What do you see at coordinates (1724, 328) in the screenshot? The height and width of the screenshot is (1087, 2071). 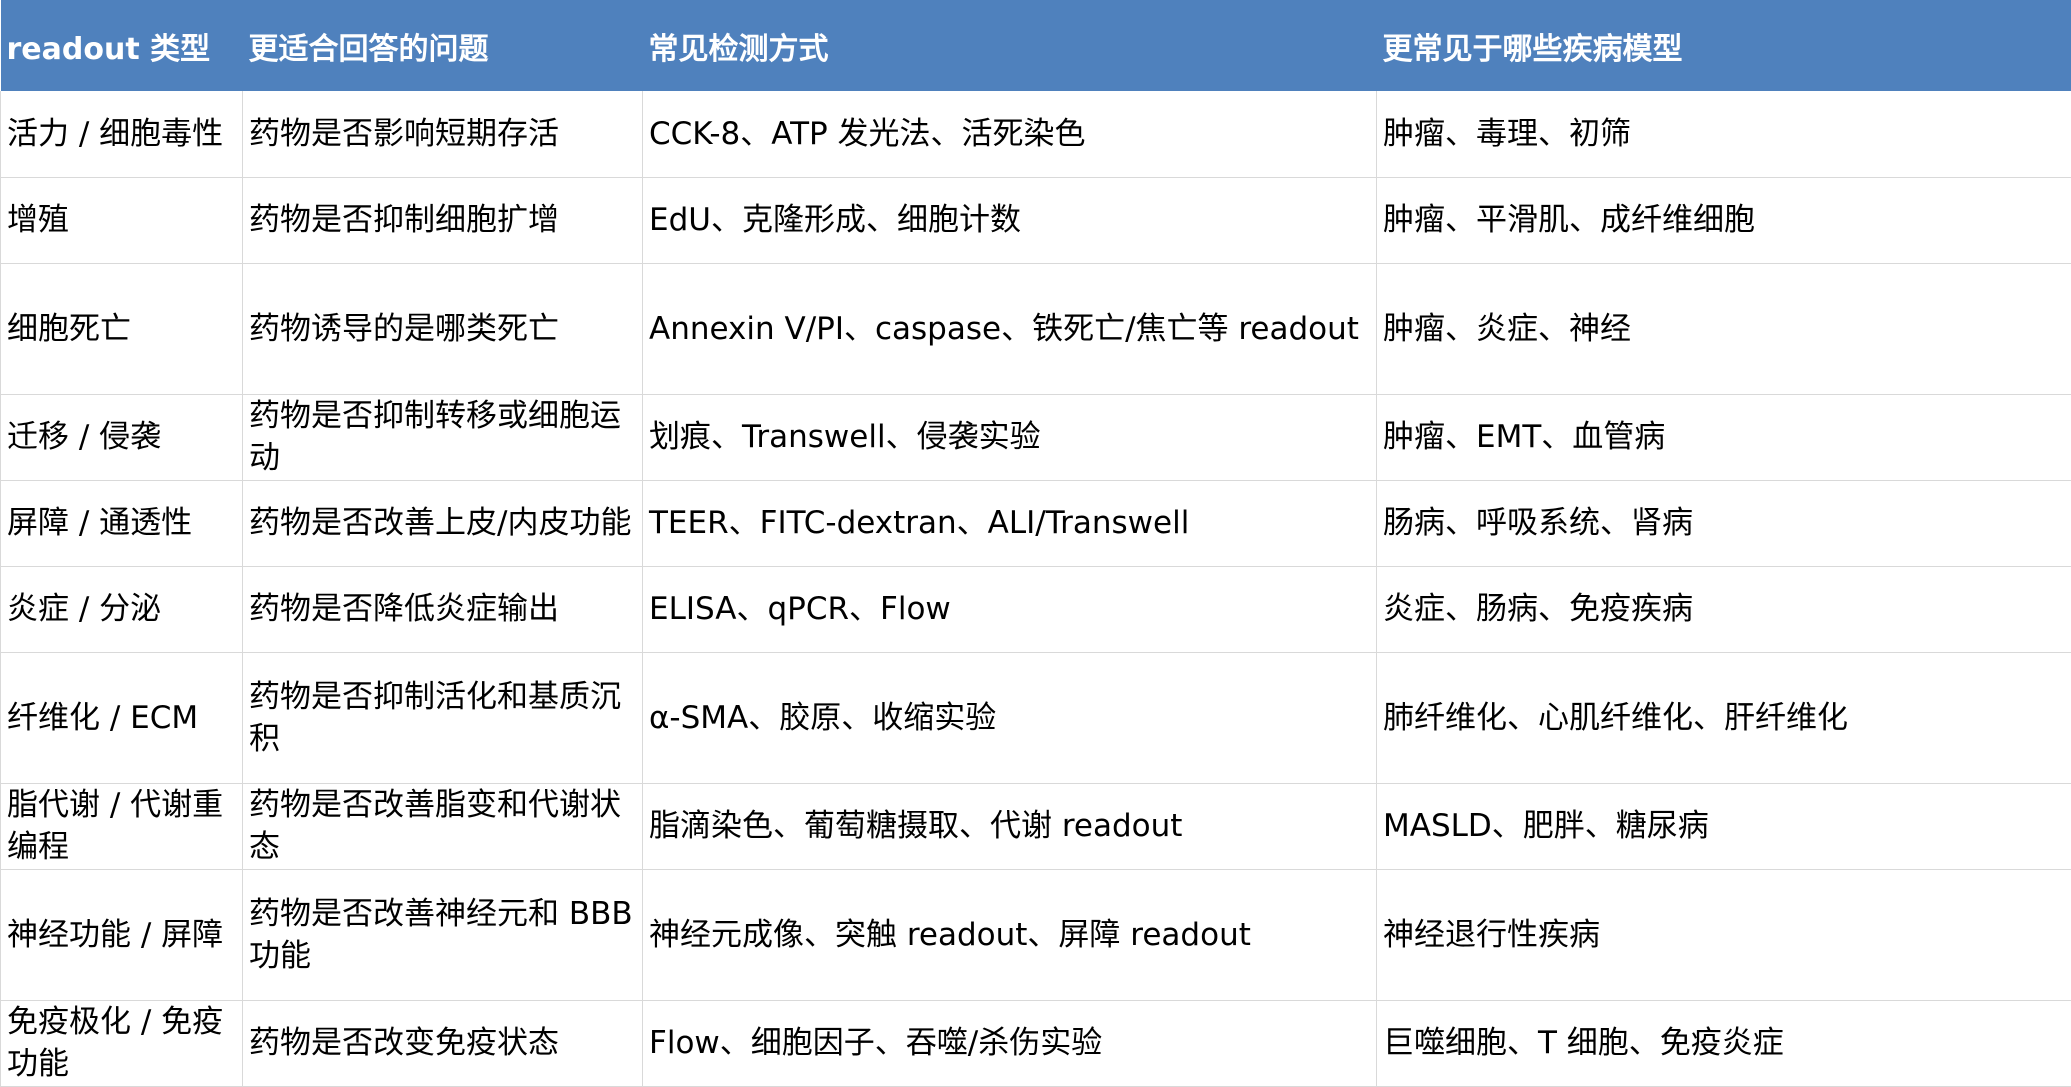 I see `table-cell: 肿瘤、炎症、神经` at bounding box center [1724, 328].